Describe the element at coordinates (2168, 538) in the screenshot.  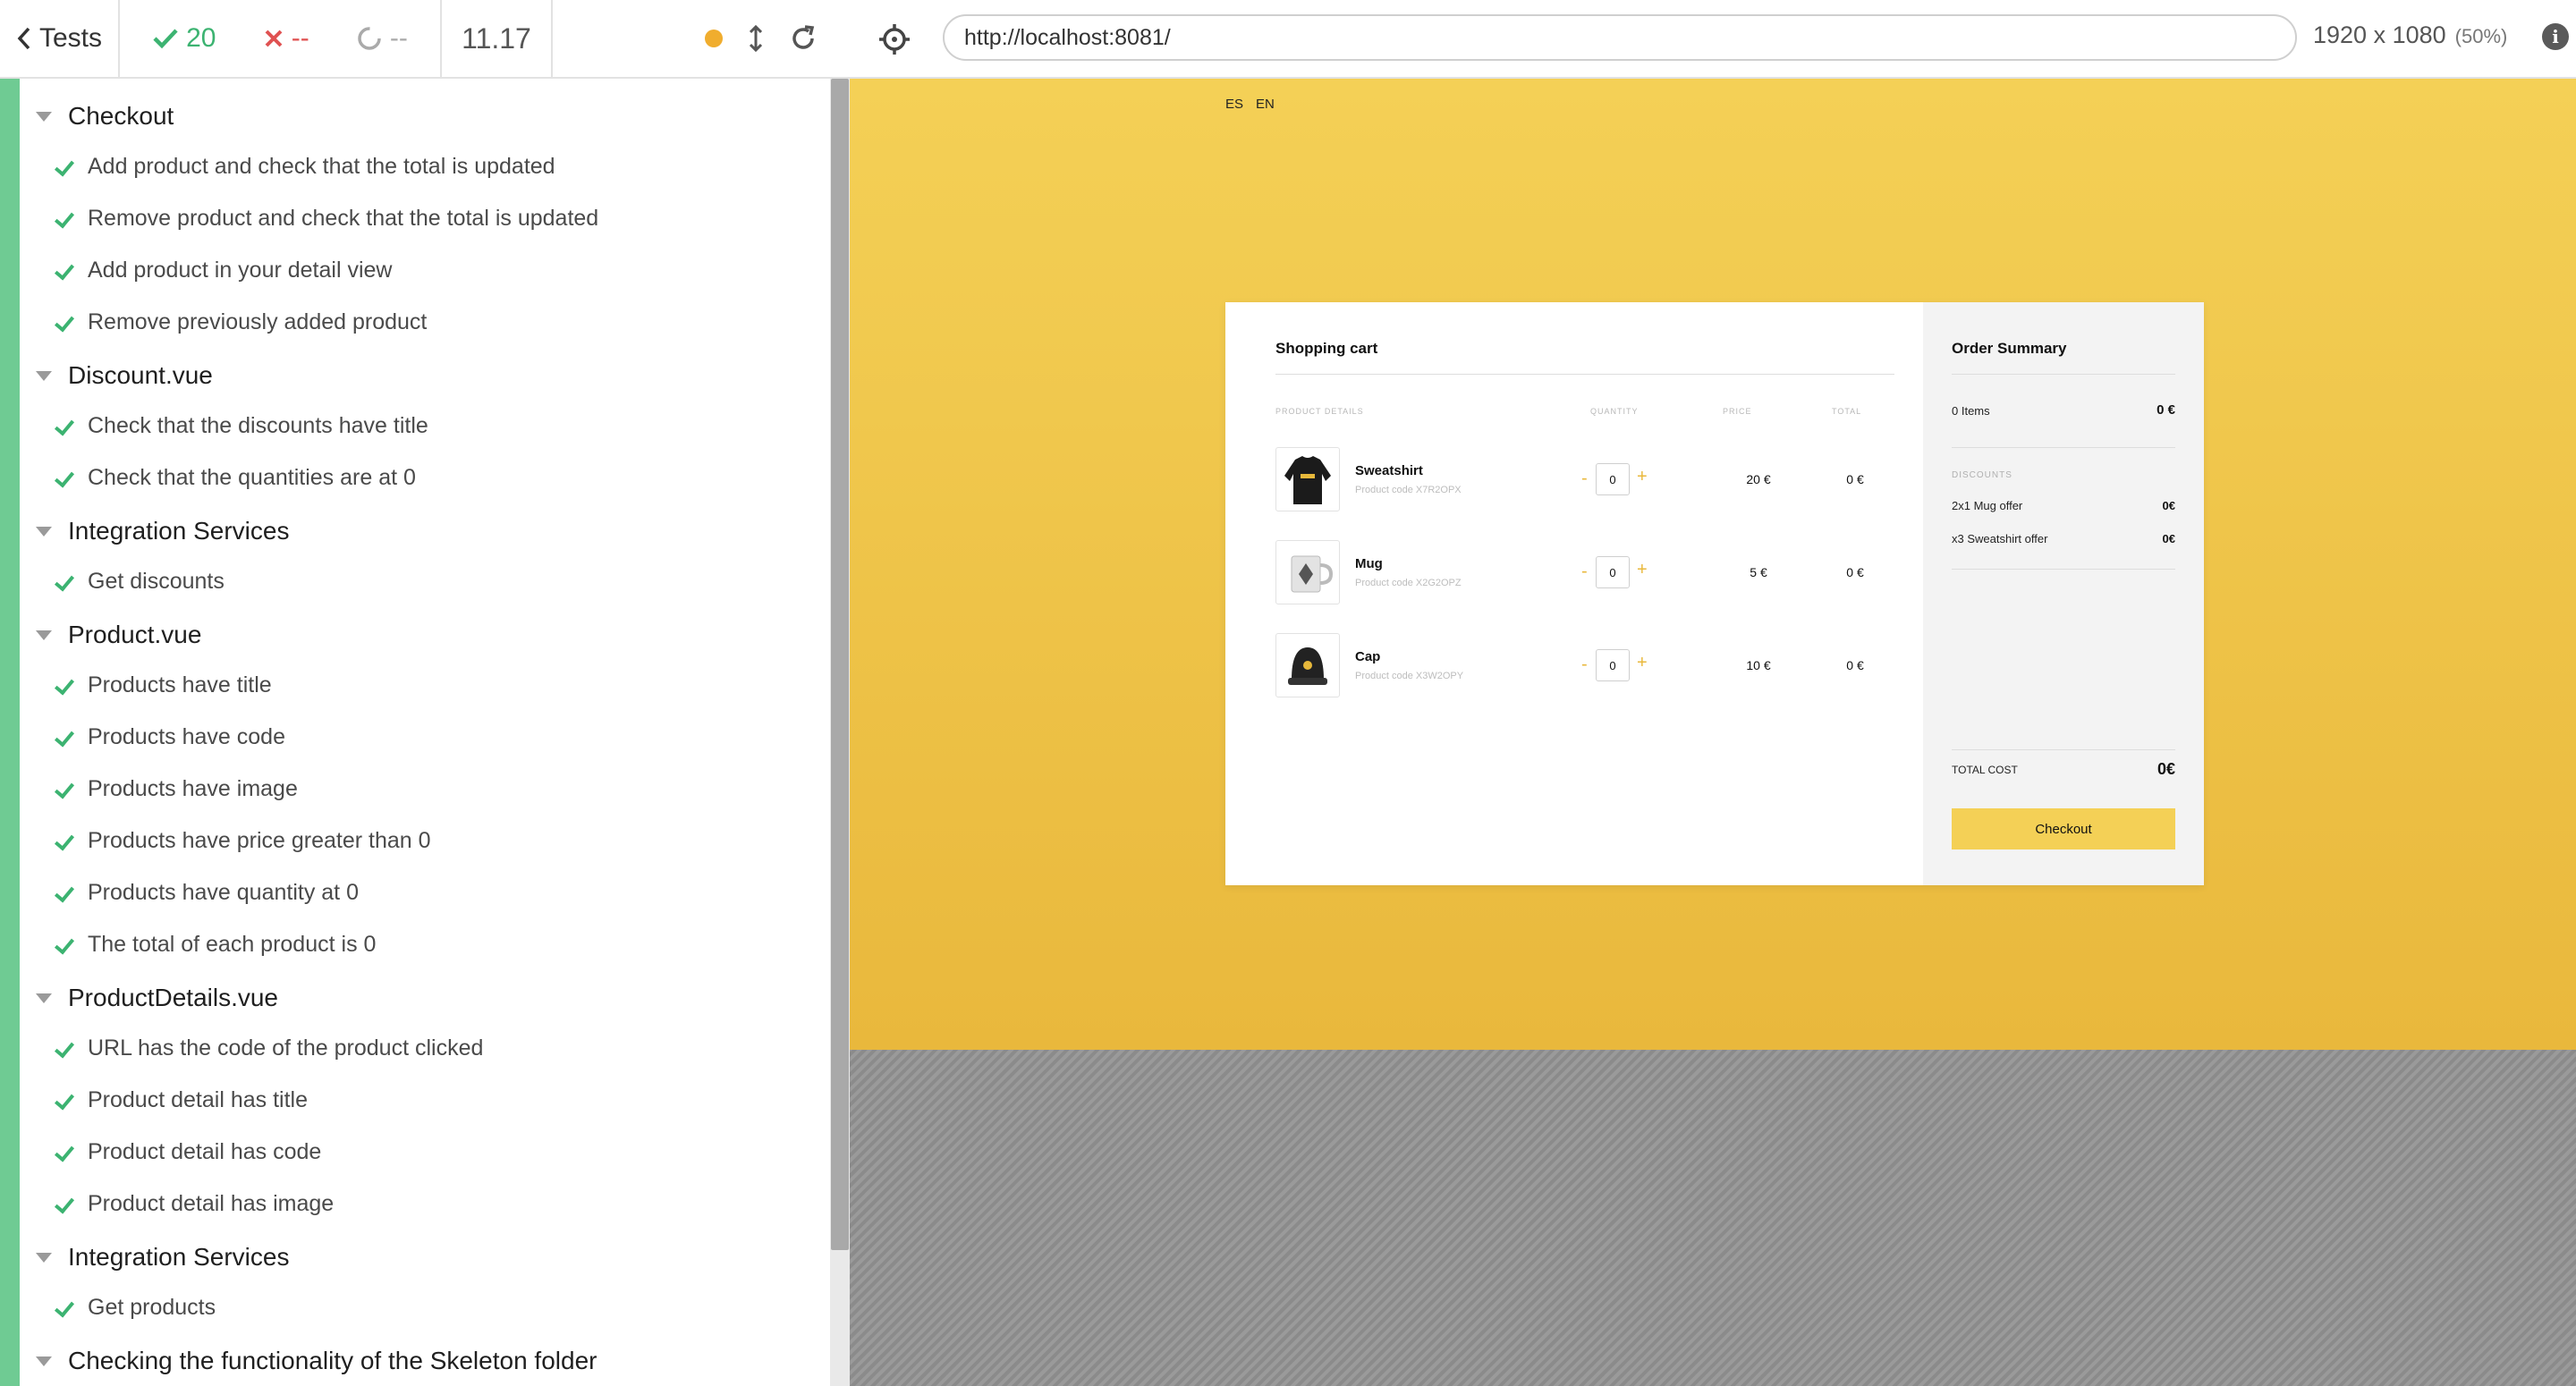
I see `discount-value: 0€` at that location.